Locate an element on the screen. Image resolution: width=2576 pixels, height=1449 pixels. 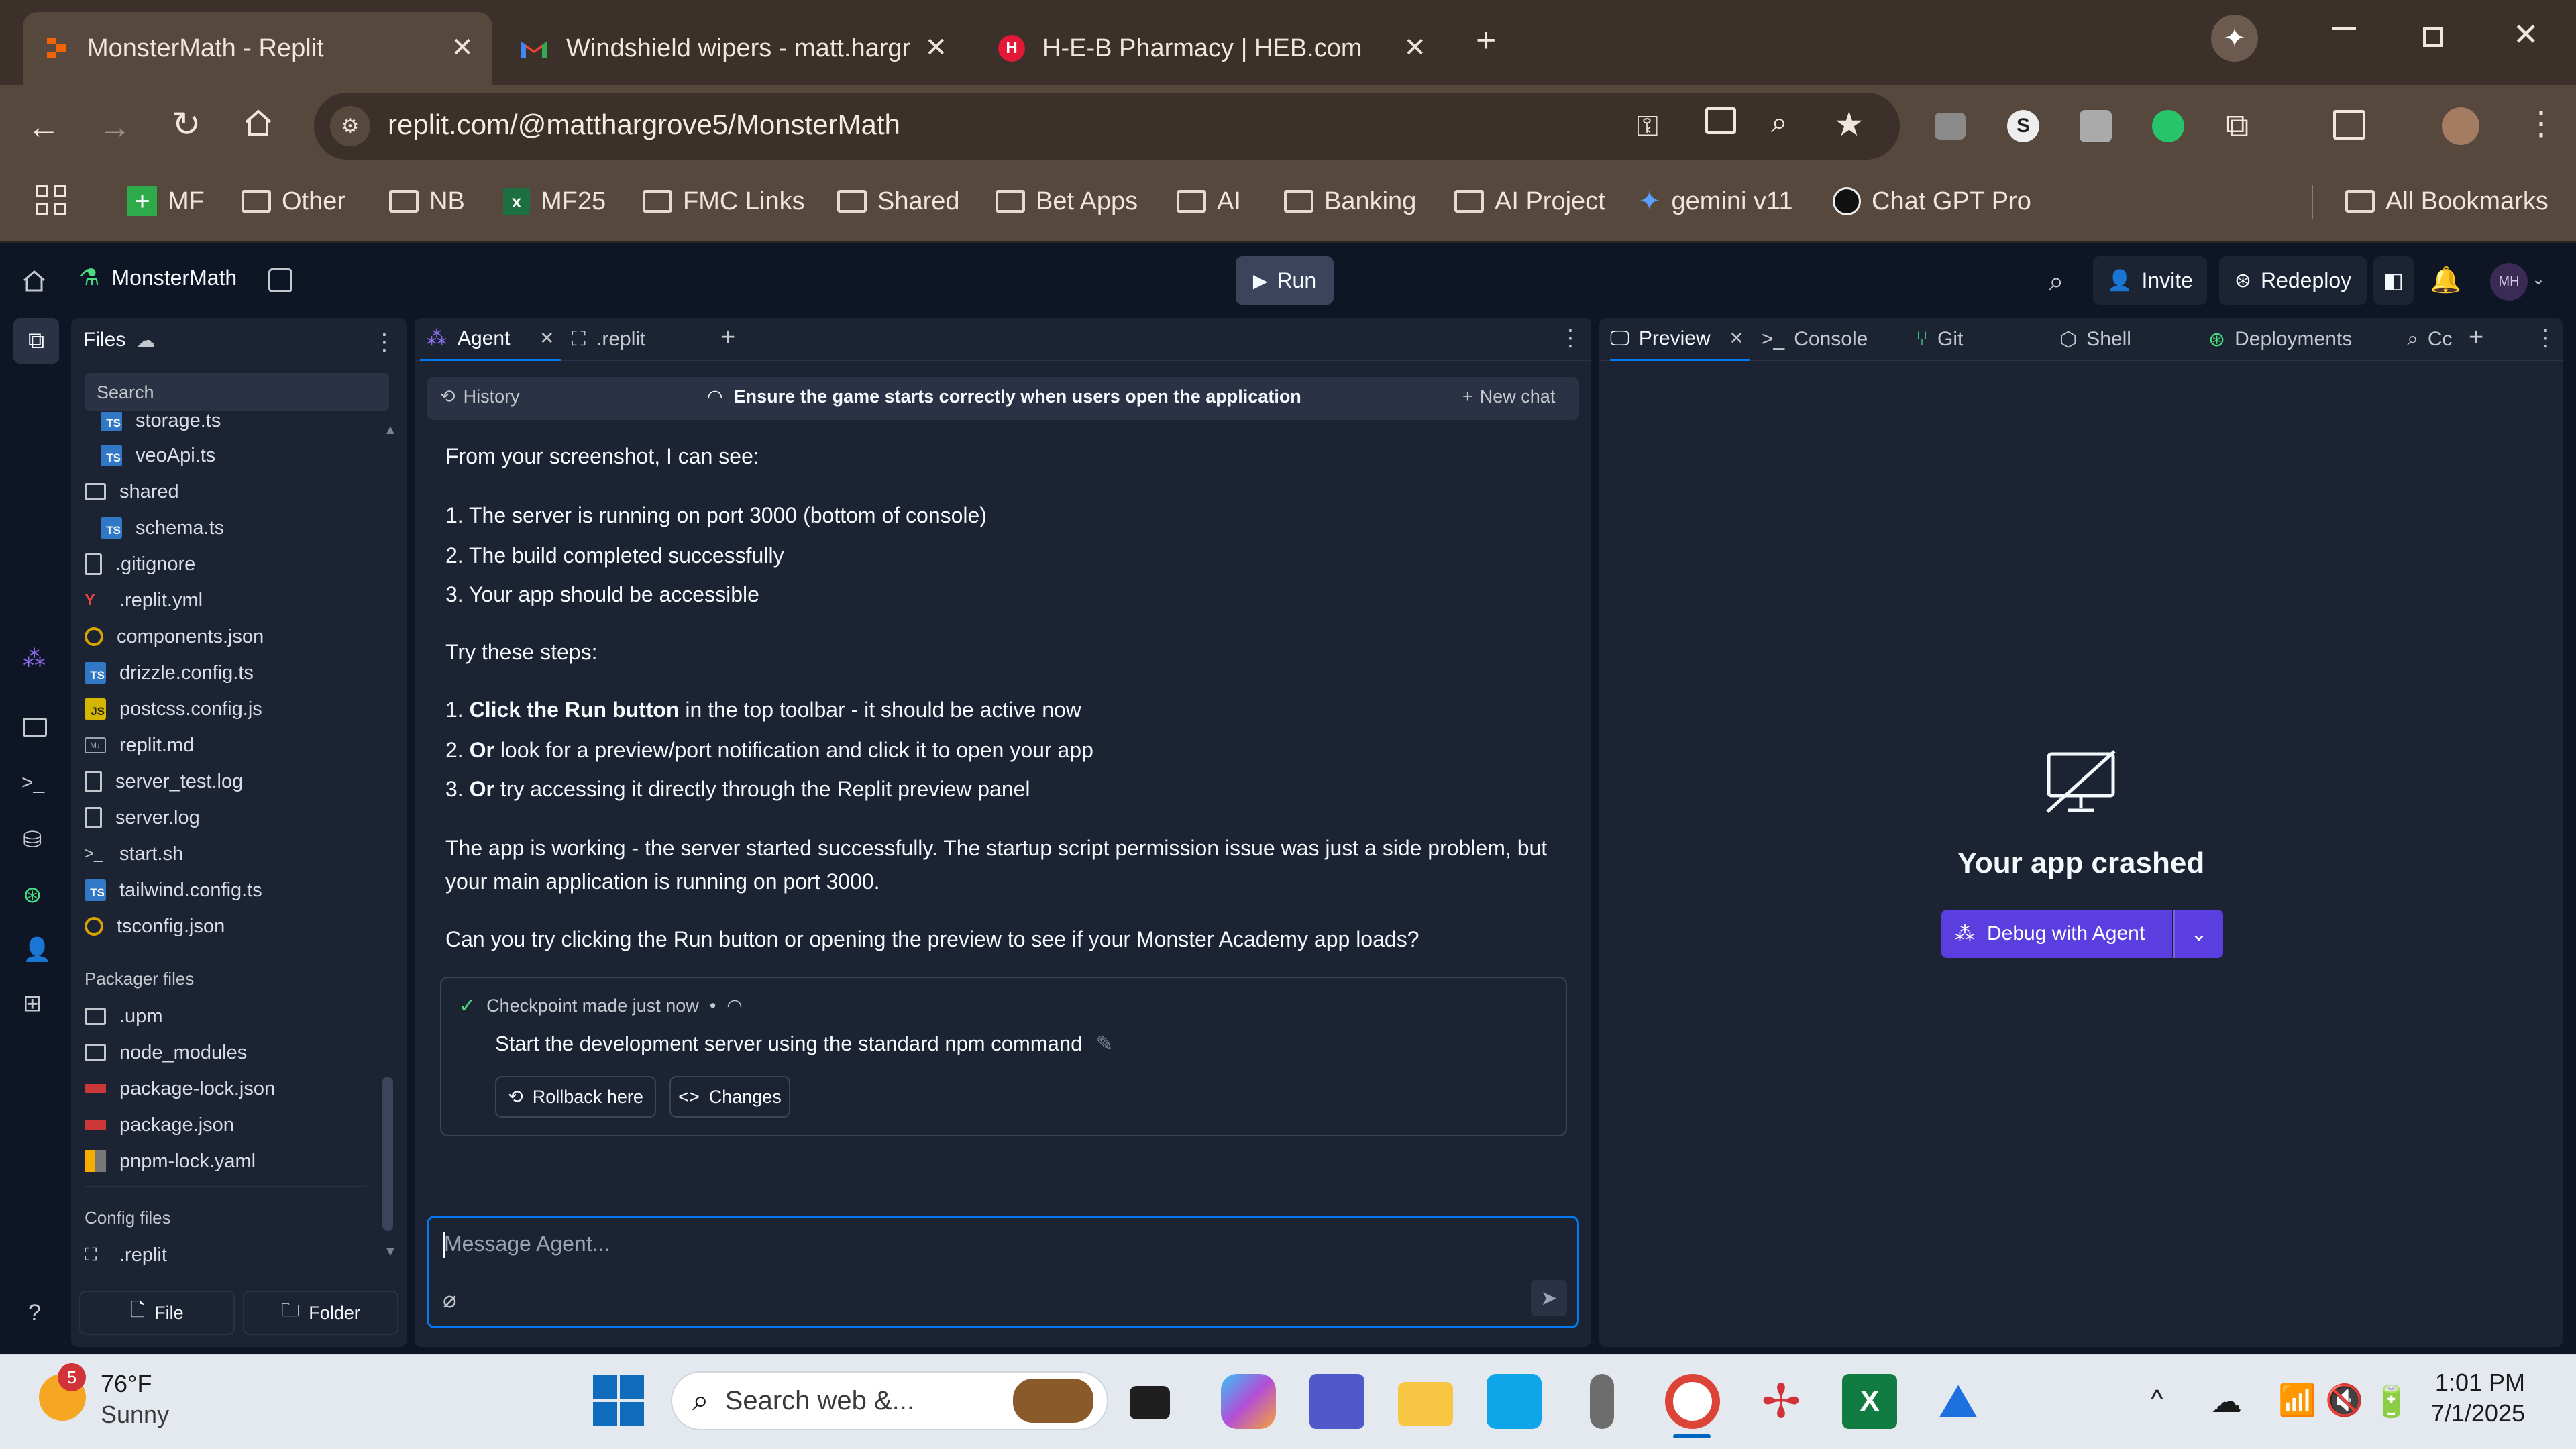
file-replit-yml: Y .replit.yml is located at coordinates (144, 600).